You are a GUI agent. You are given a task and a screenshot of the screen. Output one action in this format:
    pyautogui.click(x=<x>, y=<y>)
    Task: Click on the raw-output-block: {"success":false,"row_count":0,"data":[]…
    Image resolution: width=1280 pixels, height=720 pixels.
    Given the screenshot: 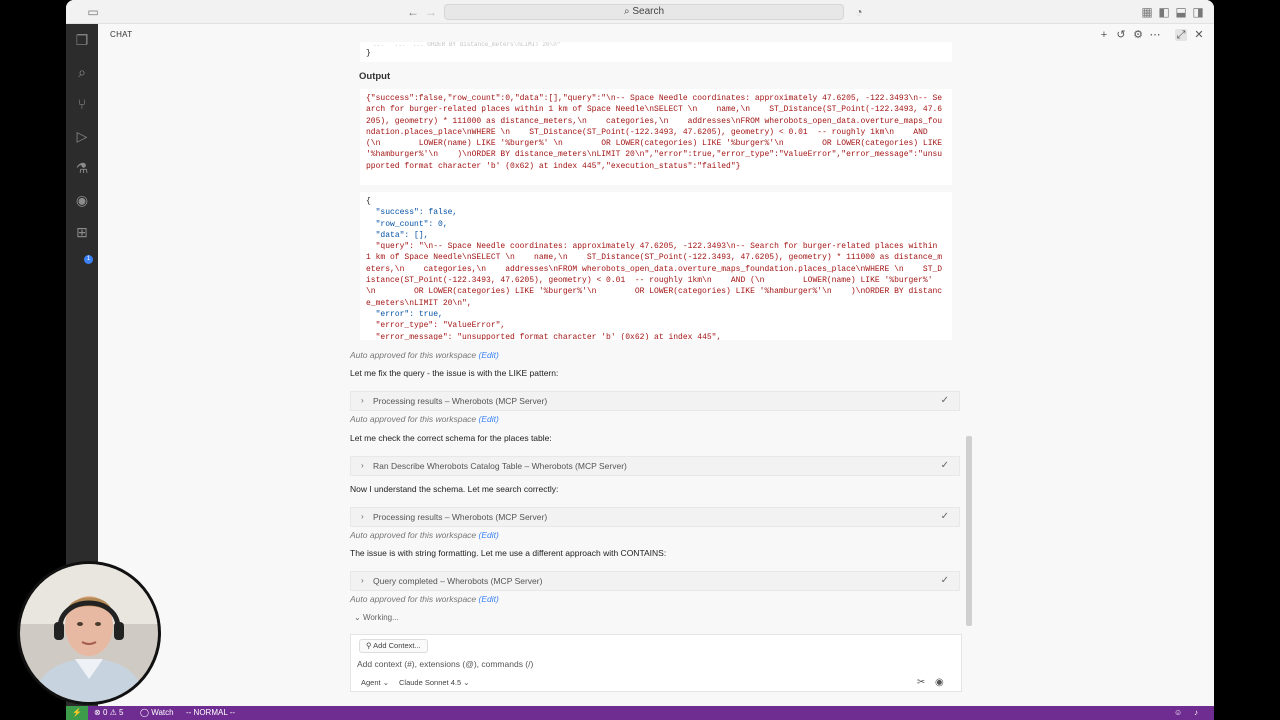 What is the action you would take?
    pyautogui.click(x=656, y=137)
    